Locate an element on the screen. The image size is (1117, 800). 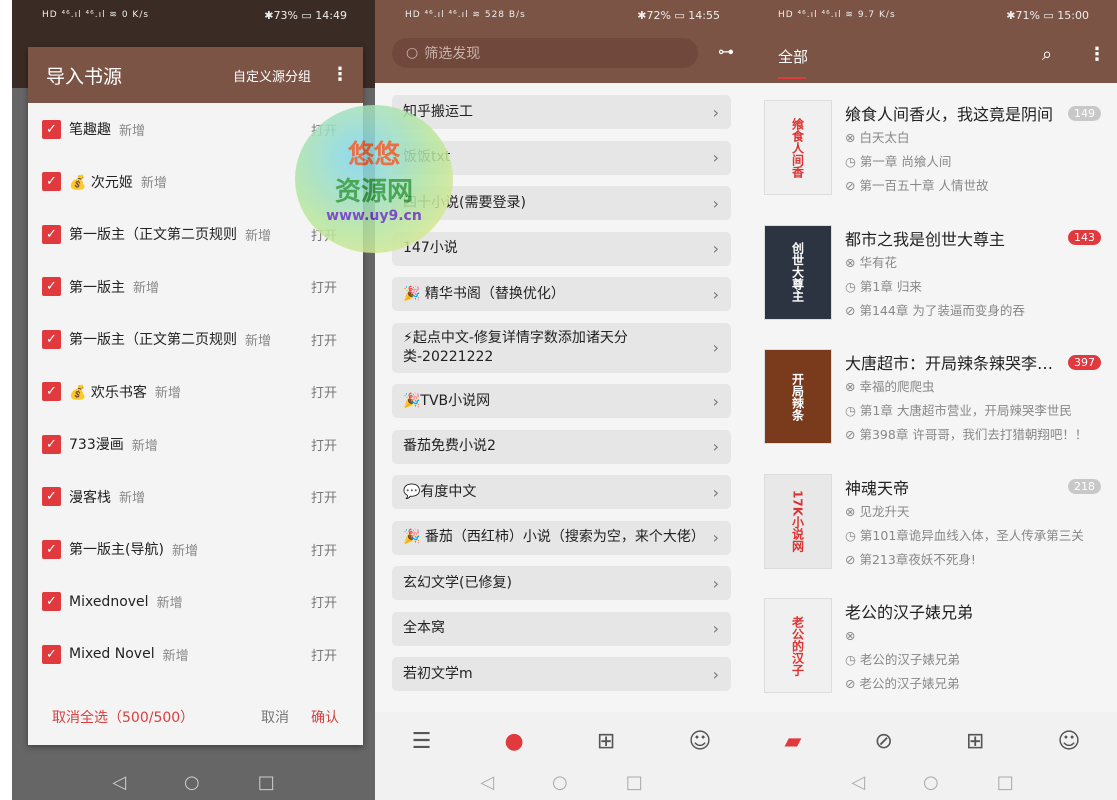
chevron-right-icon: › is located at coordinates (715, 537).